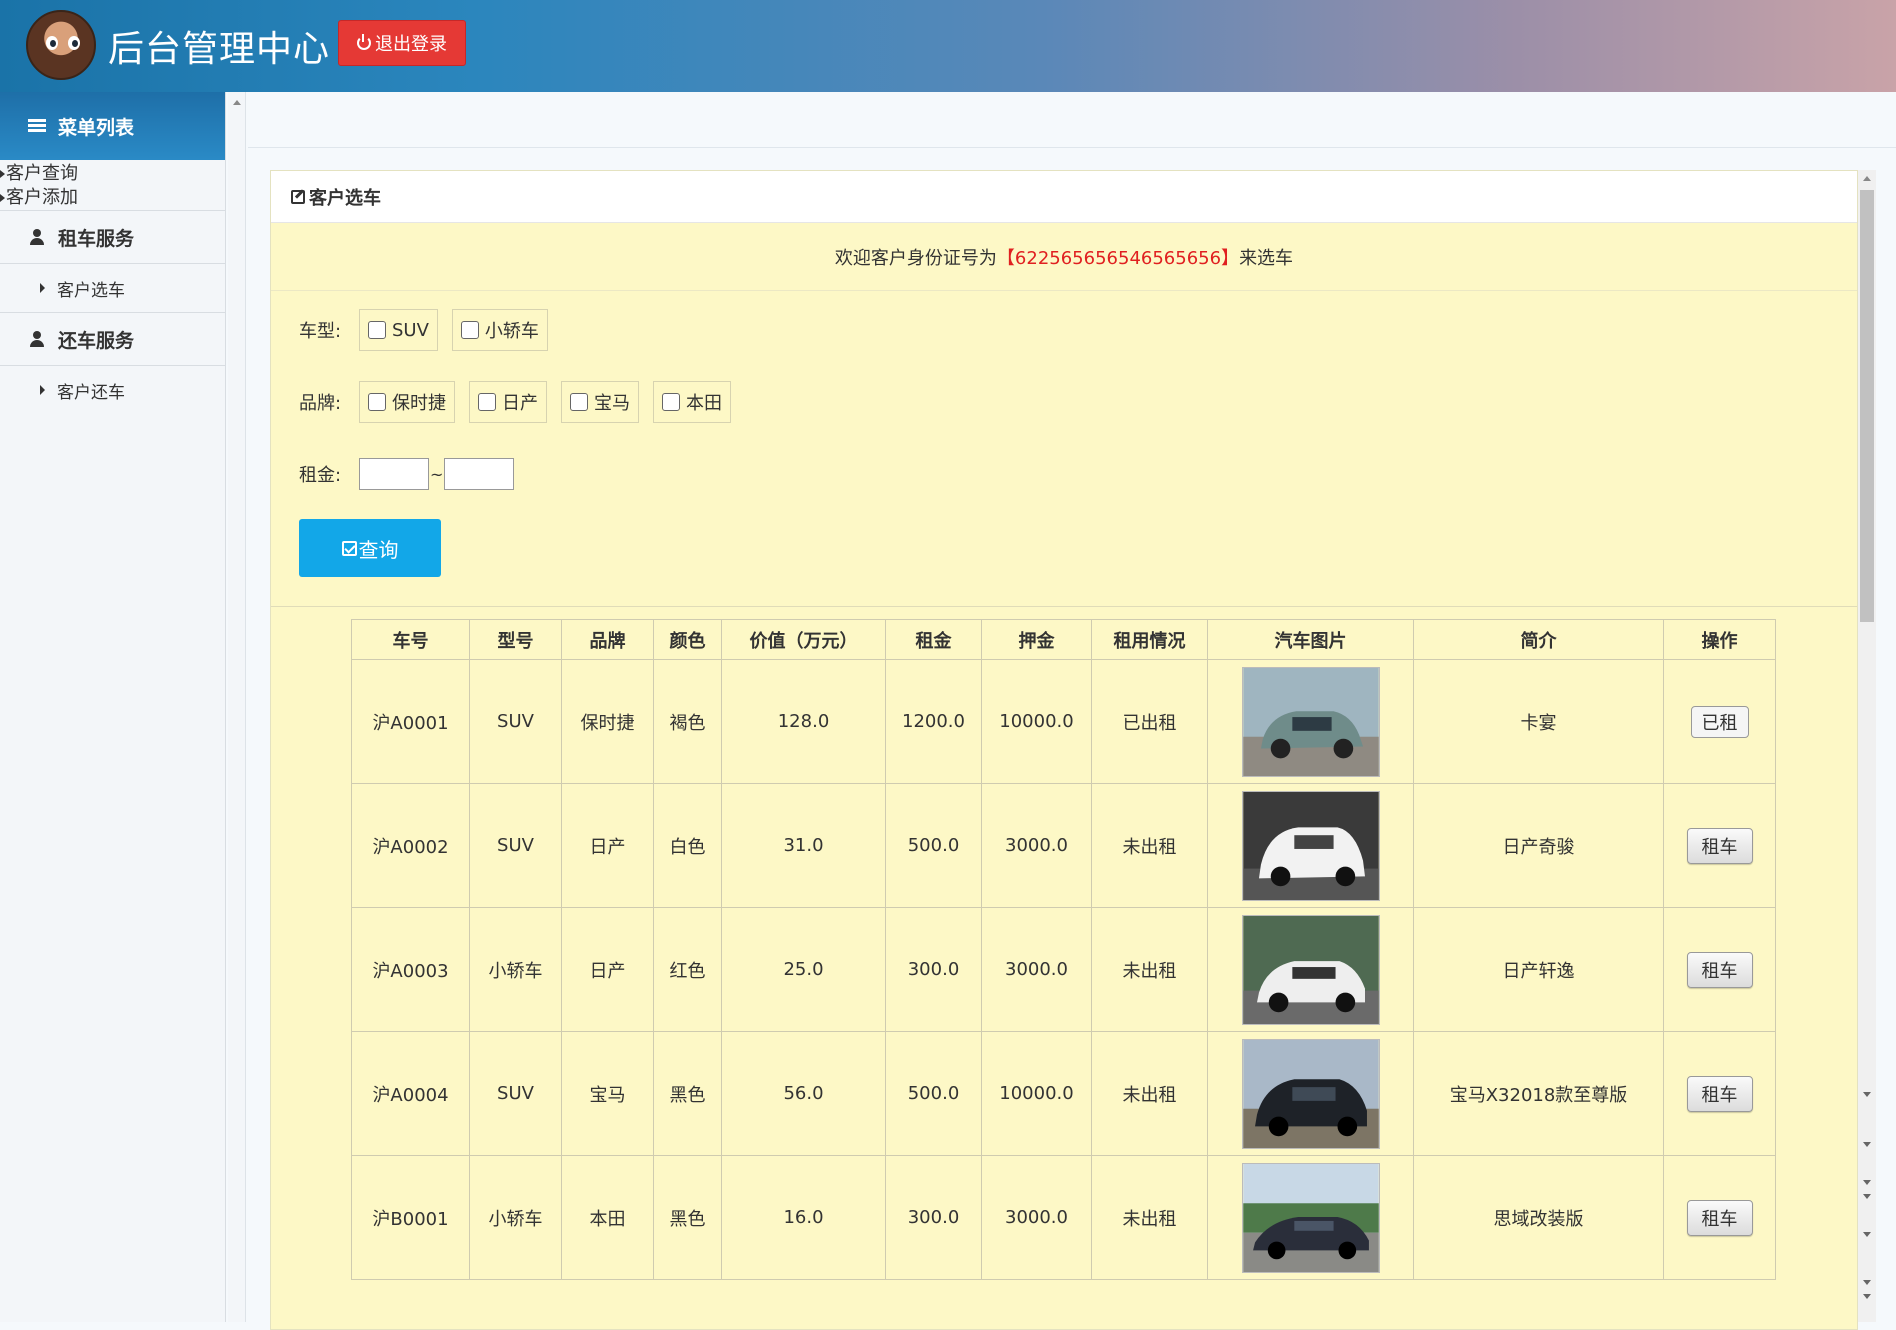 The height and width of the screenshot is (1330, 1896). What do you see at coordinates (933, 721) in the screenshot?
I see `car-rent: 1200.0` at bounding box center [933, 721].